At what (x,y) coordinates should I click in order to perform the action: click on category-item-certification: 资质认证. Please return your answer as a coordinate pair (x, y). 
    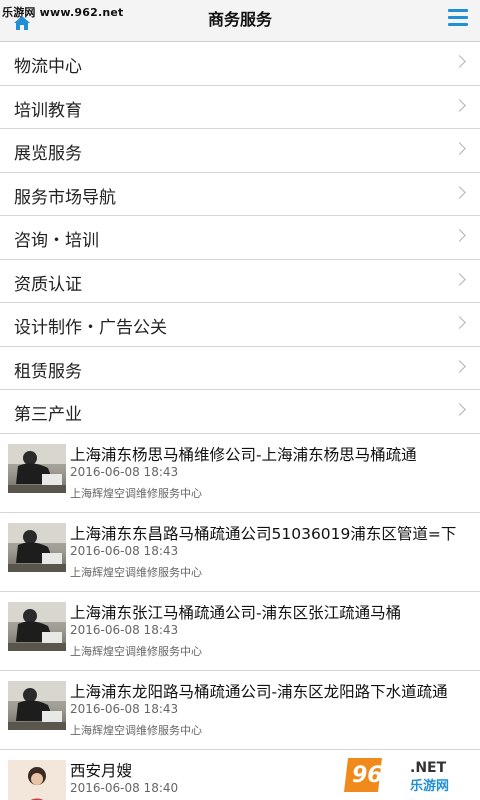
    Looking at the image, I should click on (240, 281).